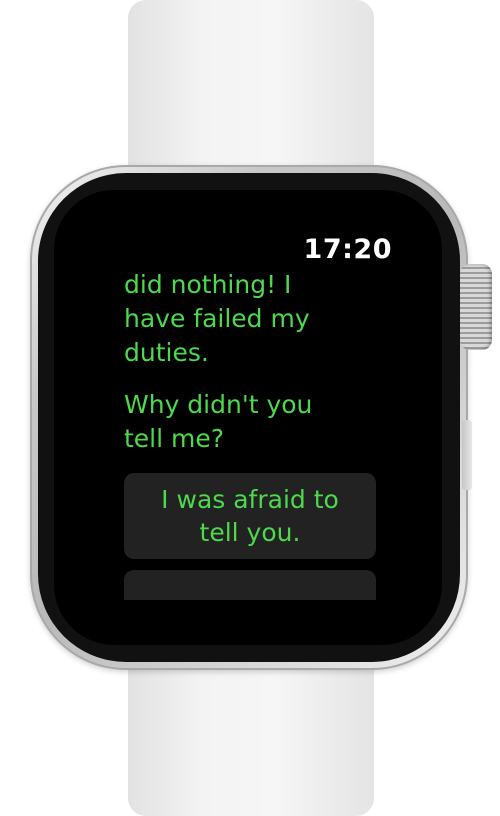 The height and width of the screenshot is (816, 500). I want to click on digital-crown, so click(476, 307).